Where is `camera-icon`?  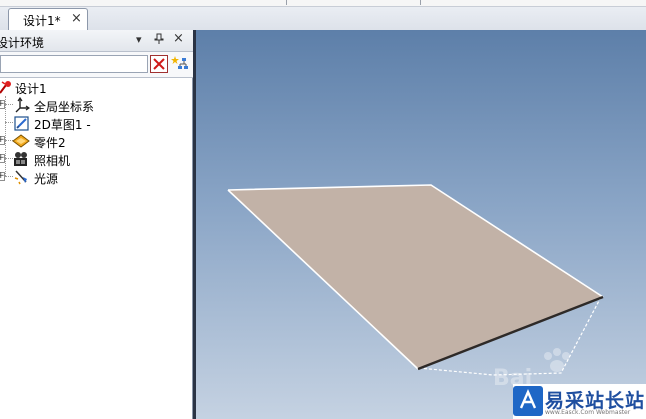 camera-icon is located at coordinates (21, 159).